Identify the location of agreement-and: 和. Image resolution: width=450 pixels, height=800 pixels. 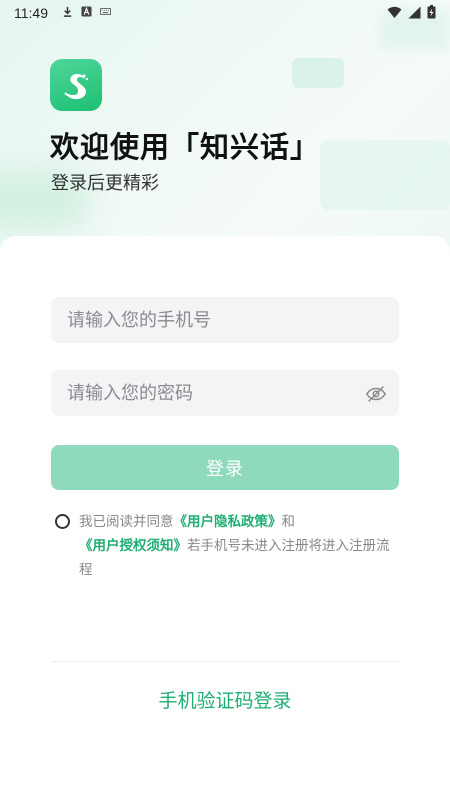
(288, 522).